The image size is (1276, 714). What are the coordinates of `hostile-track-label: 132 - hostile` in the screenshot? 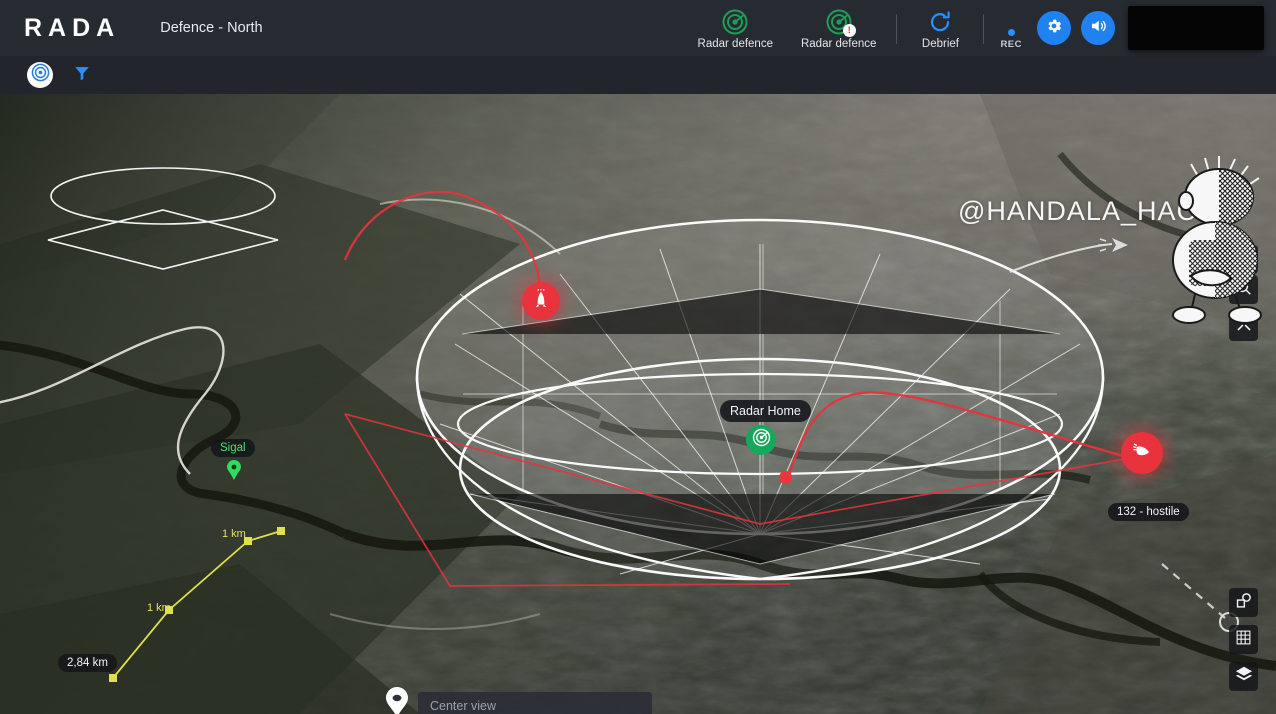 It's located at (1148, 512).